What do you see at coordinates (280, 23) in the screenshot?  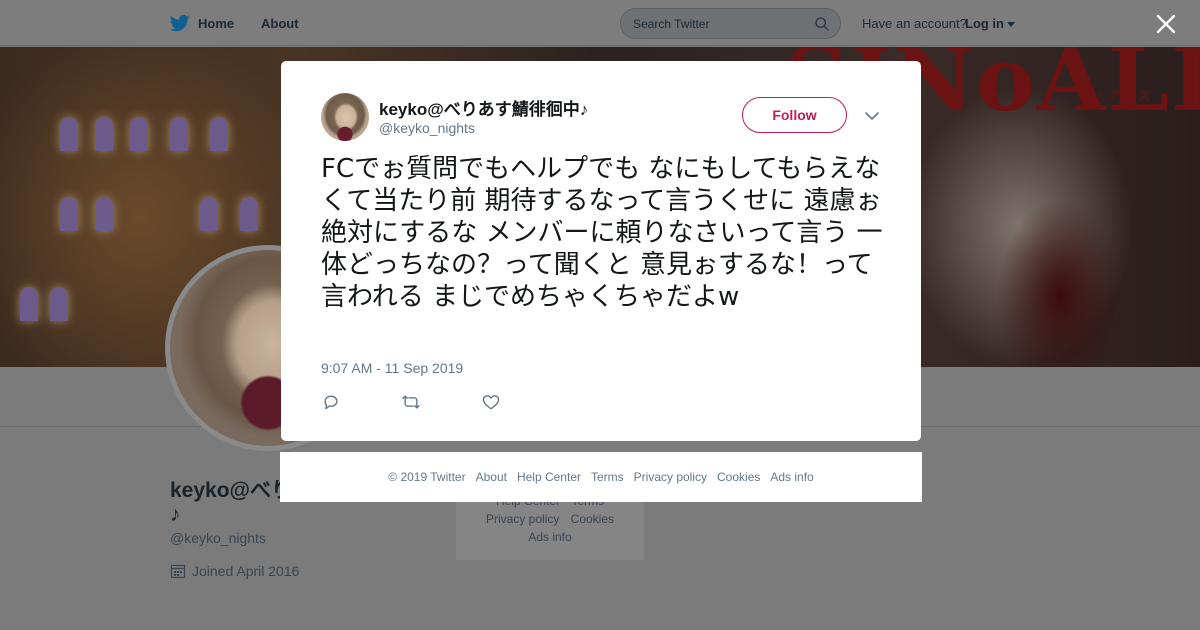 I see `nav-about-link: About` at bounding box center [280, 23].